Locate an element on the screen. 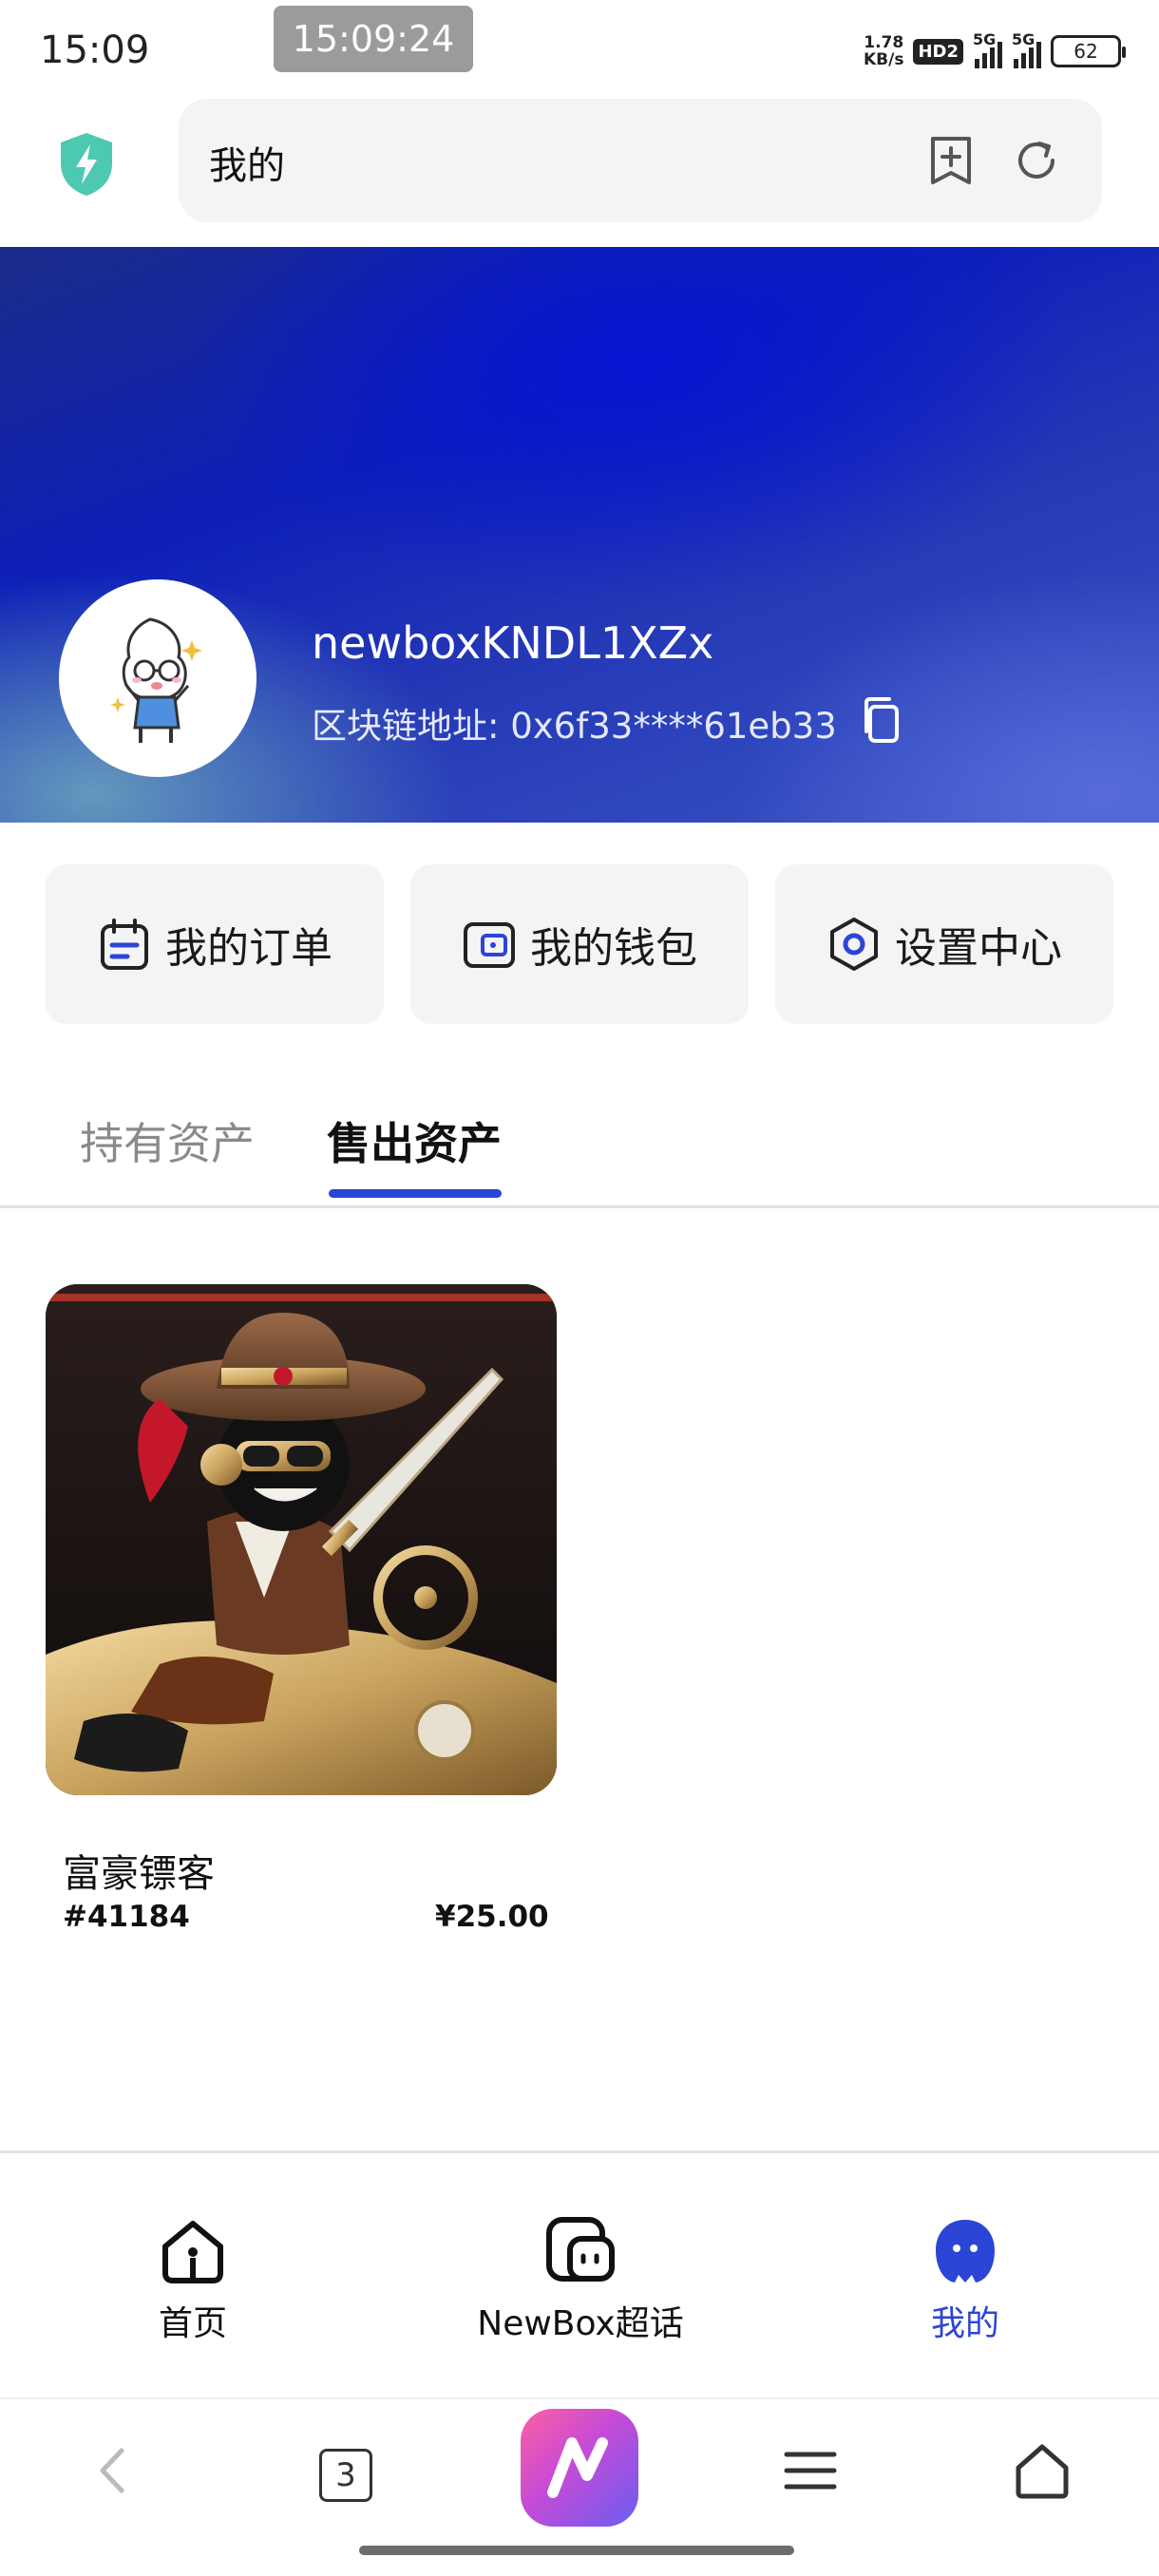  browser-address-row: 我的 is located at coordinates (579, 171).